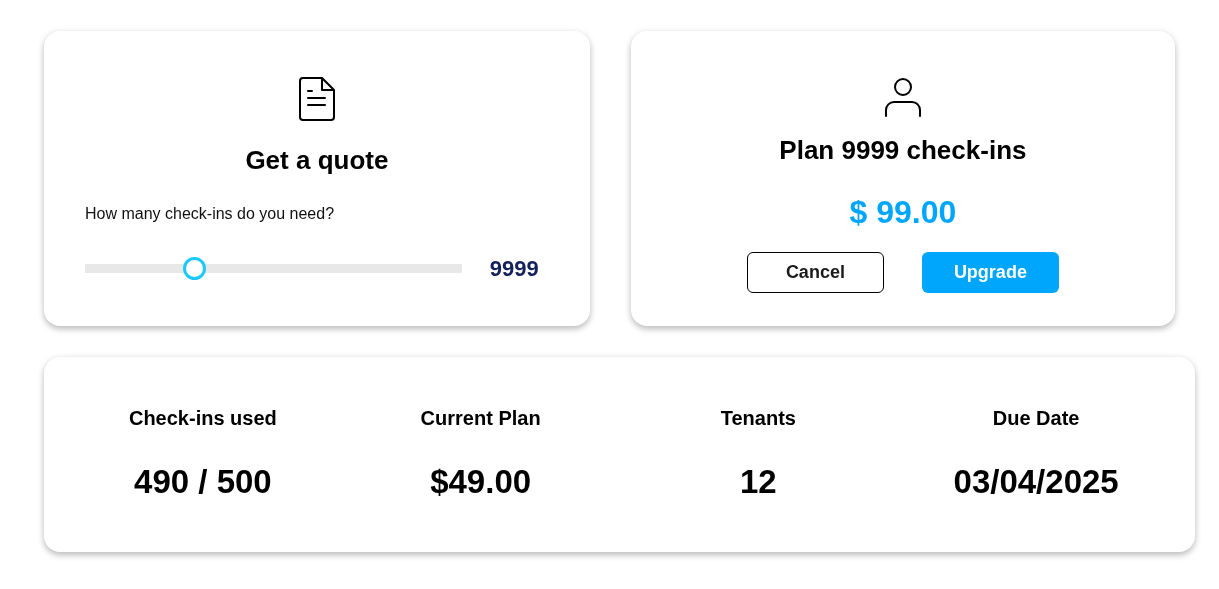 This screenshot has width=1219, height=589. What do you see at coordinates (514, 269) in the screenshot?
I see `slider-value: 9999` at bounding box center [514, 269].